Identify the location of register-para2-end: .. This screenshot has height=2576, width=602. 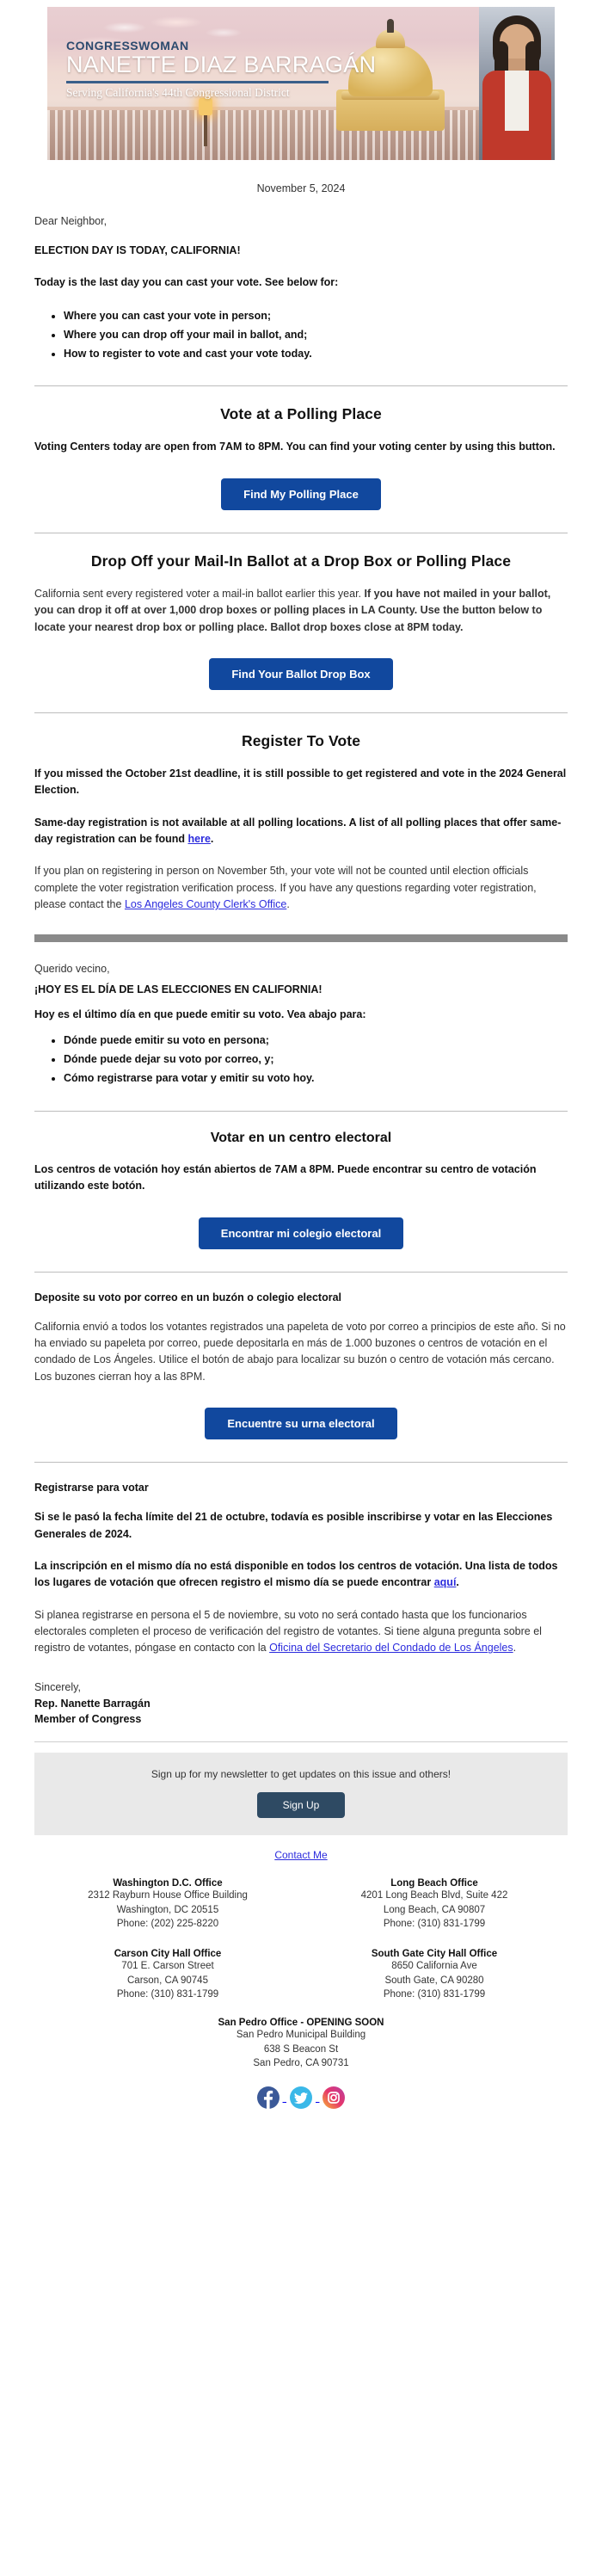
(212, 839).